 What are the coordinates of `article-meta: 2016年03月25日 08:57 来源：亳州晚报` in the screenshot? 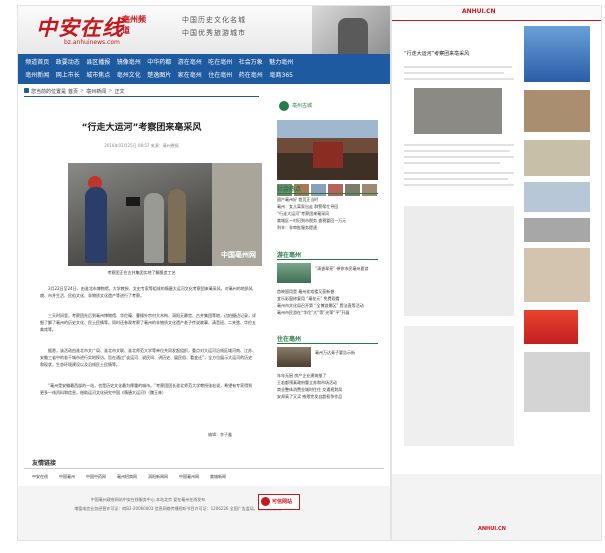 It's located at (141, 145).